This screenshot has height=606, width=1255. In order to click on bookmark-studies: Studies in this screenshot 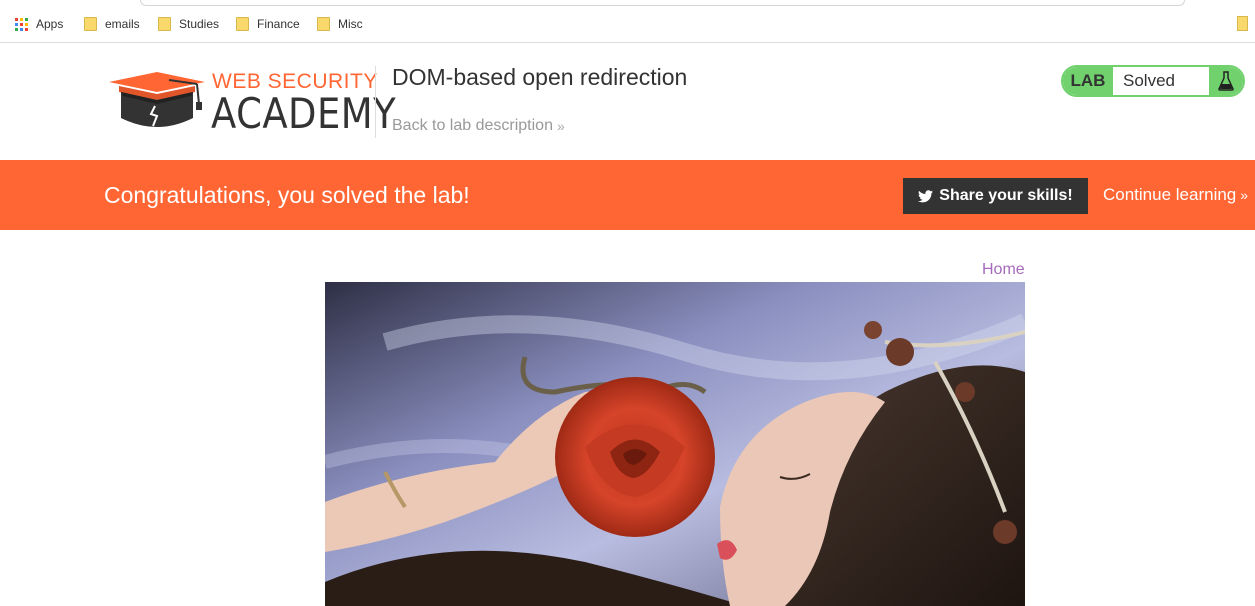, I will do `click(188, 24)`.